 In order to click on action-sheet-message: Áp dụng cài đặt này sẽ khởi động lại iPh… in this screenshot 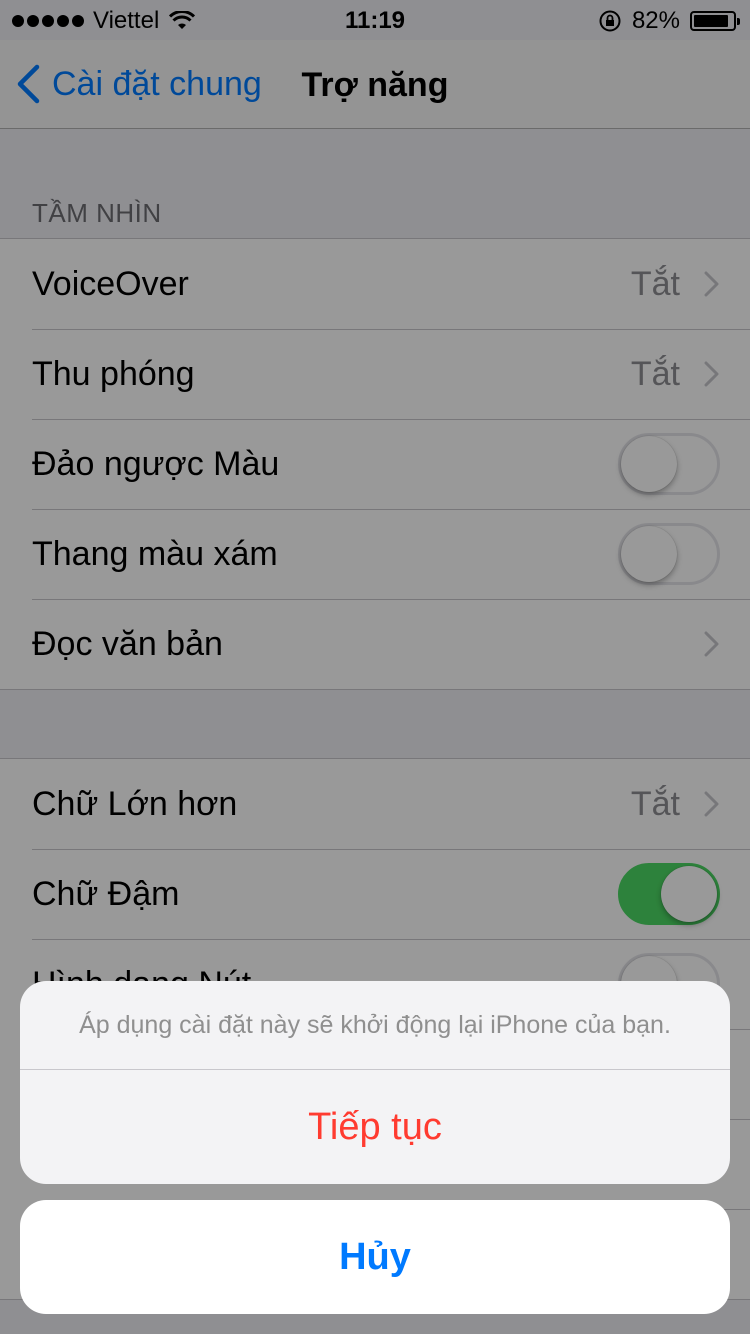, I will do `click(375, 1025)`.